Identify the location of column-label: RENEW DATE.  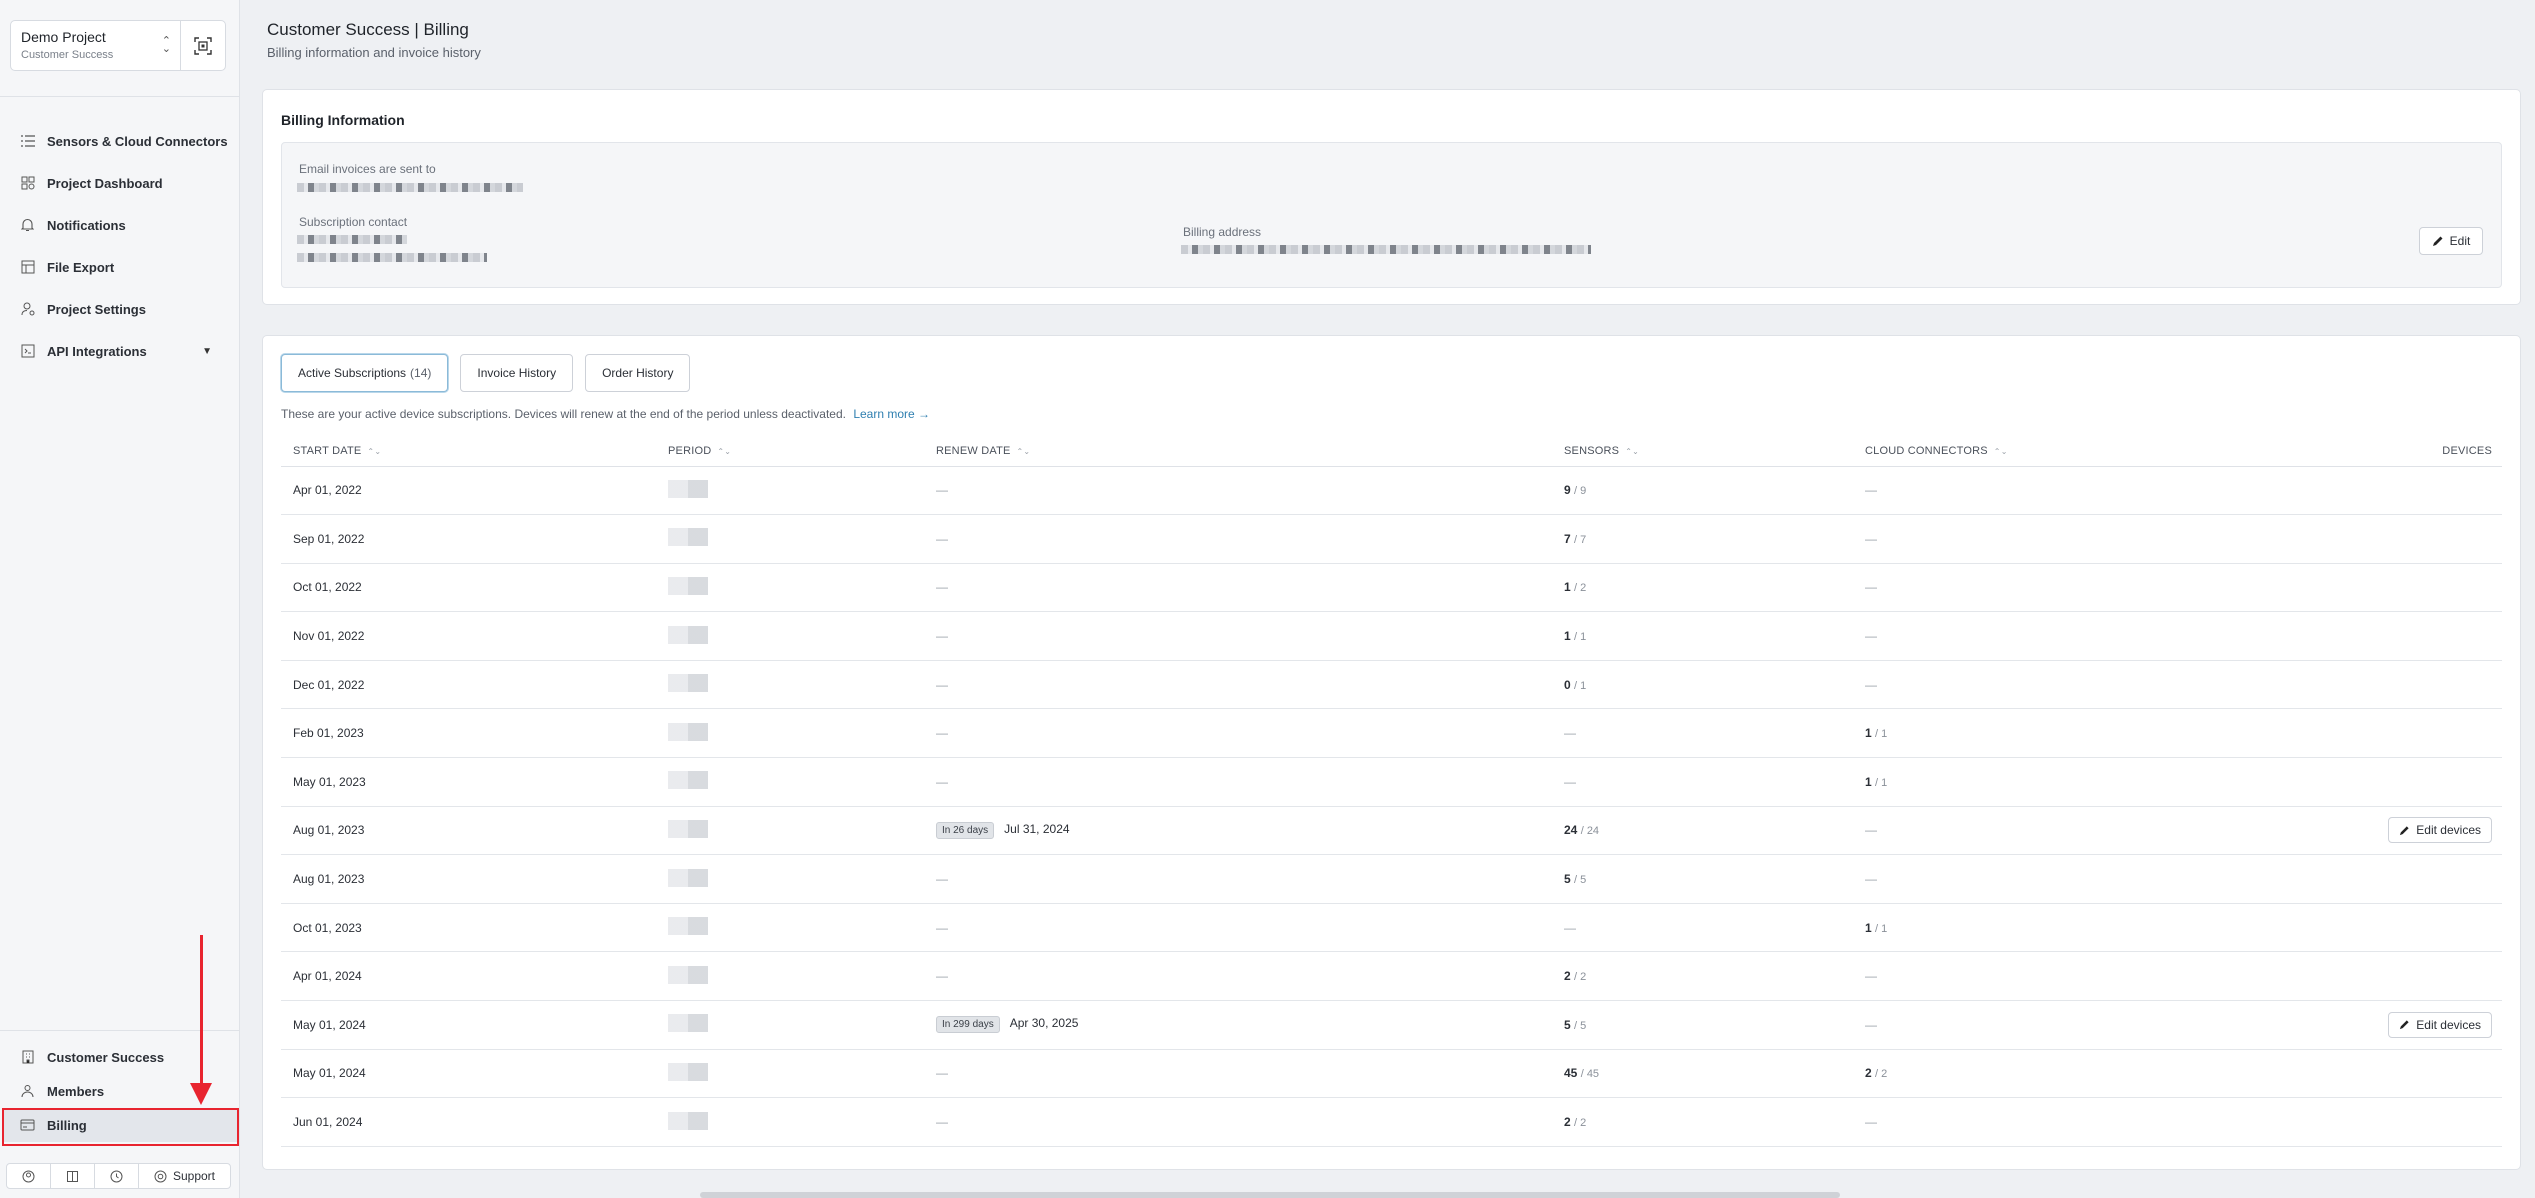
(973, 450).